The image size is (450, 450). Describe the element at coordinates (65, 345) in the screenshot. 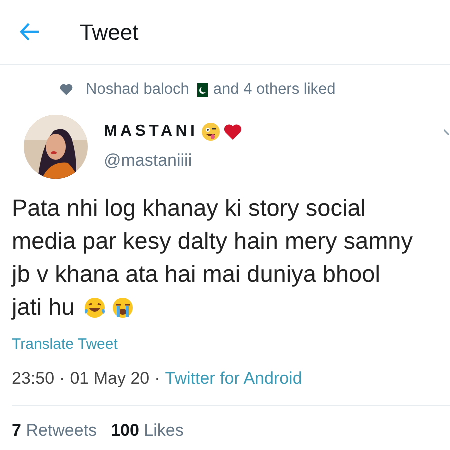

I see `translate-link: Translate Tweet` at that location.